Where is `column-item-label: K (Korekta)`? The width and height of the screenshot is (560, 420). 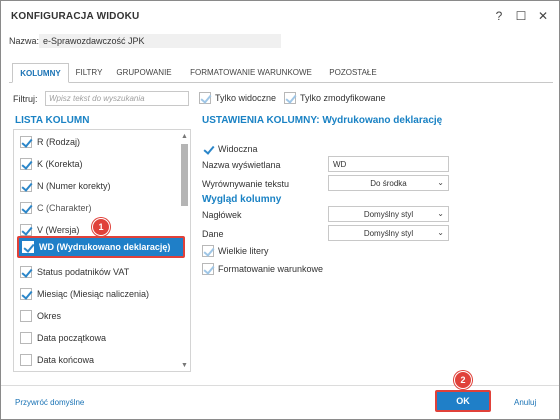 column-item-label: K (Korekta) is located at coordinates (60, 164).